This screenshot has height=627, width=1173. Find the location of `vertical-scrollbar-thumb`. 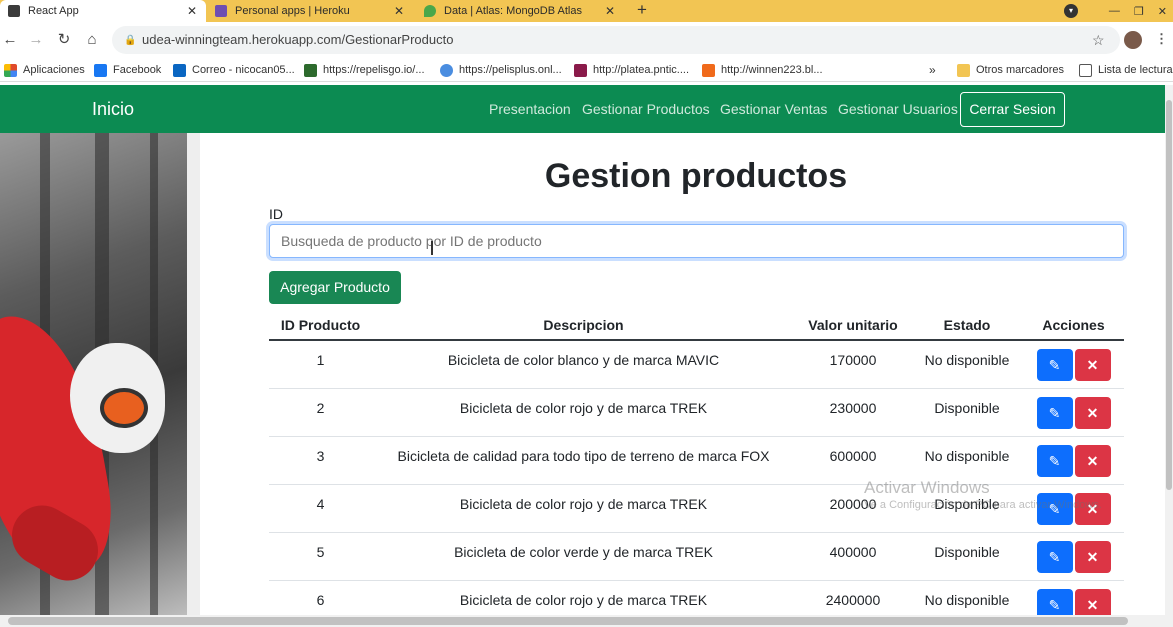

vertical-scrollbar-thumb is located at coordinates (1169, 295).